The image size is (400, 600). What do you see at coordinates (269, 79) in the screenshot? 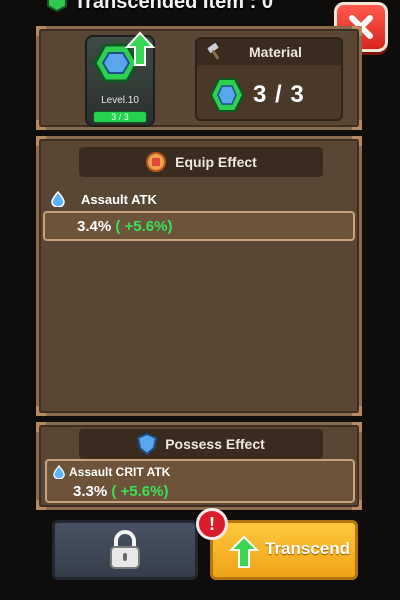
I see `material-box: Material 3 / 3` at bounding box center [269, 79].